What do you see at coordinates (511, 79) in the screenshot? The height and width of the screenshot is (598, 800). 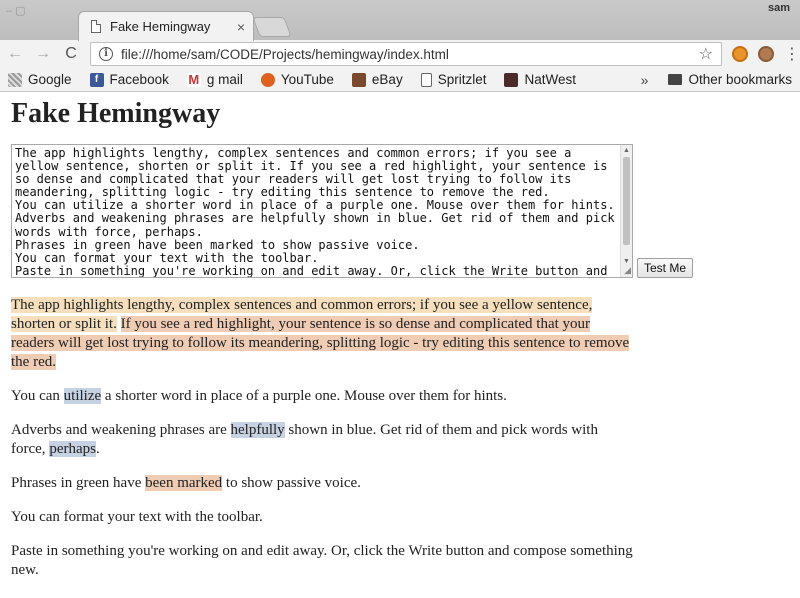 I see `natwest-icon` at bounding box center [511, 79].